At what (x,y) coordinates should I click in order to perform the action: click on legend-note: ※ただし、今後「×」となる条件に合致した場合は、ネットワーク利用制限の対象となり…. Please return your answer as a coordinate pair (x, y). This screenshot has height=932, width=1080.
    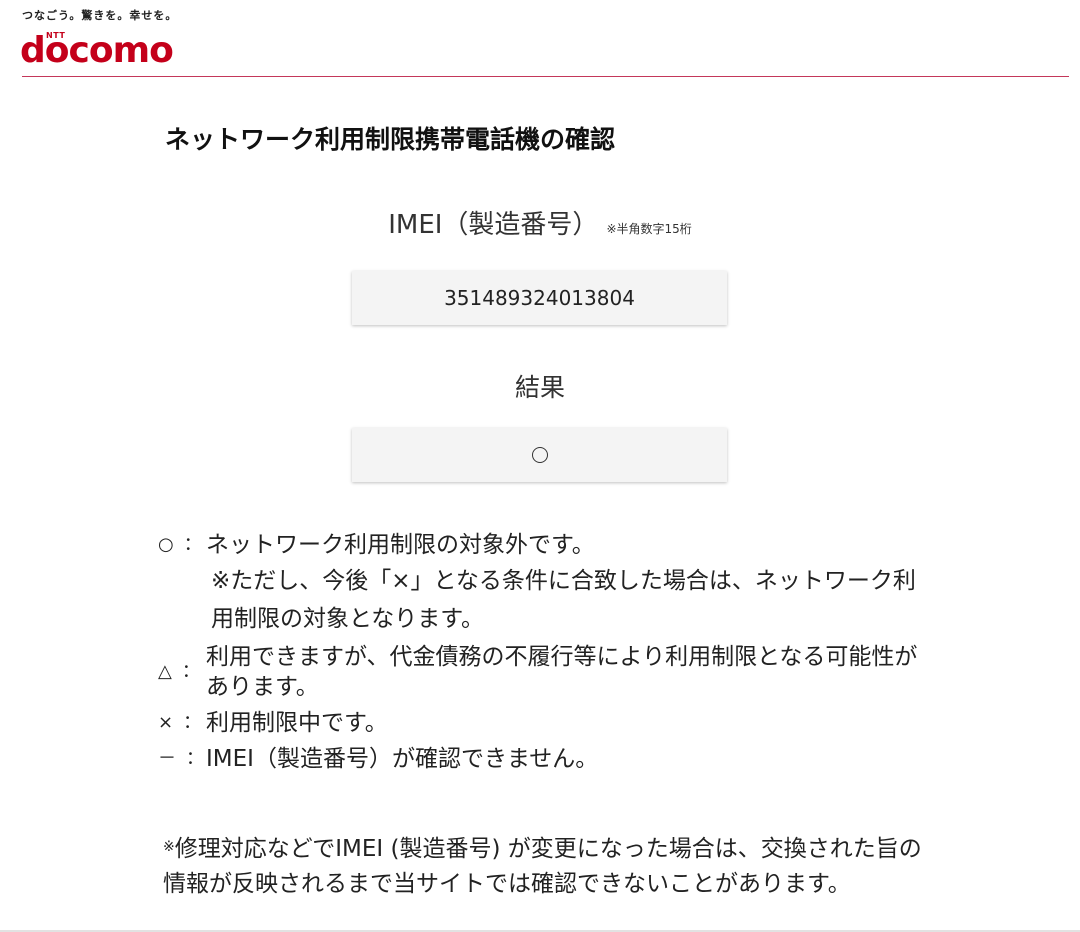
    Looking at the image, I should click on (563, 600).